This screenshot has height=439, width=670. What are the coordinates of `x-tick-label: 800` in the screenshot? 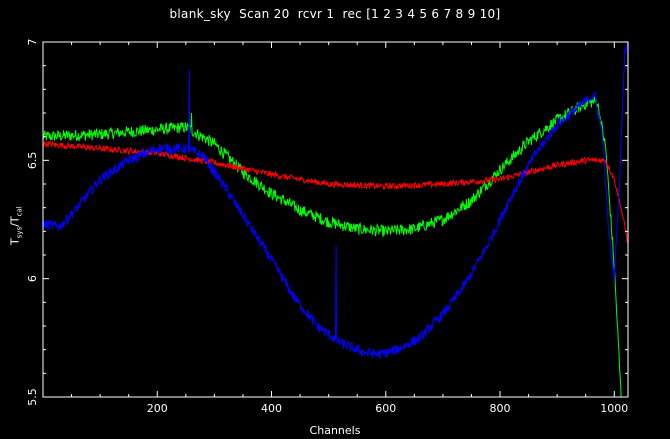 It's located at (500, 408).